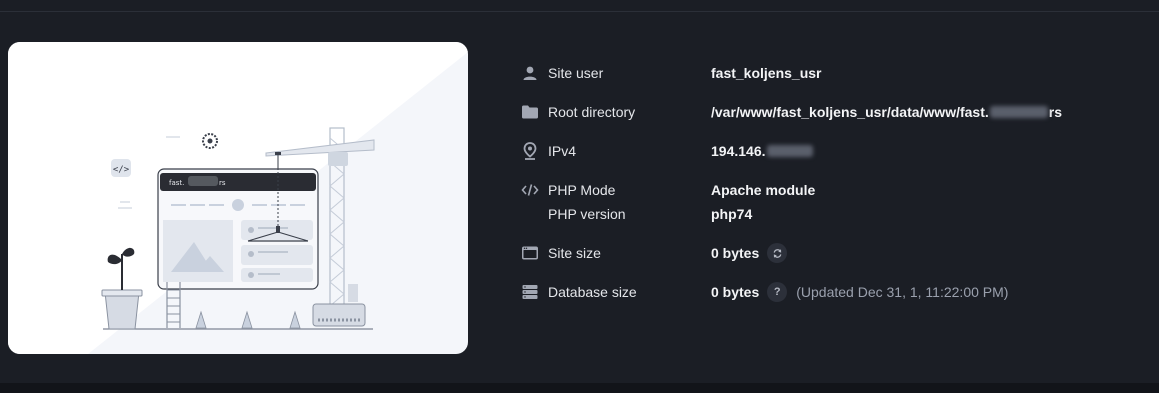 Image resolution: width=1159 pixels, height=393 pixels. I want to click on site-size-amount: 0 bytes, so click(735, 253).